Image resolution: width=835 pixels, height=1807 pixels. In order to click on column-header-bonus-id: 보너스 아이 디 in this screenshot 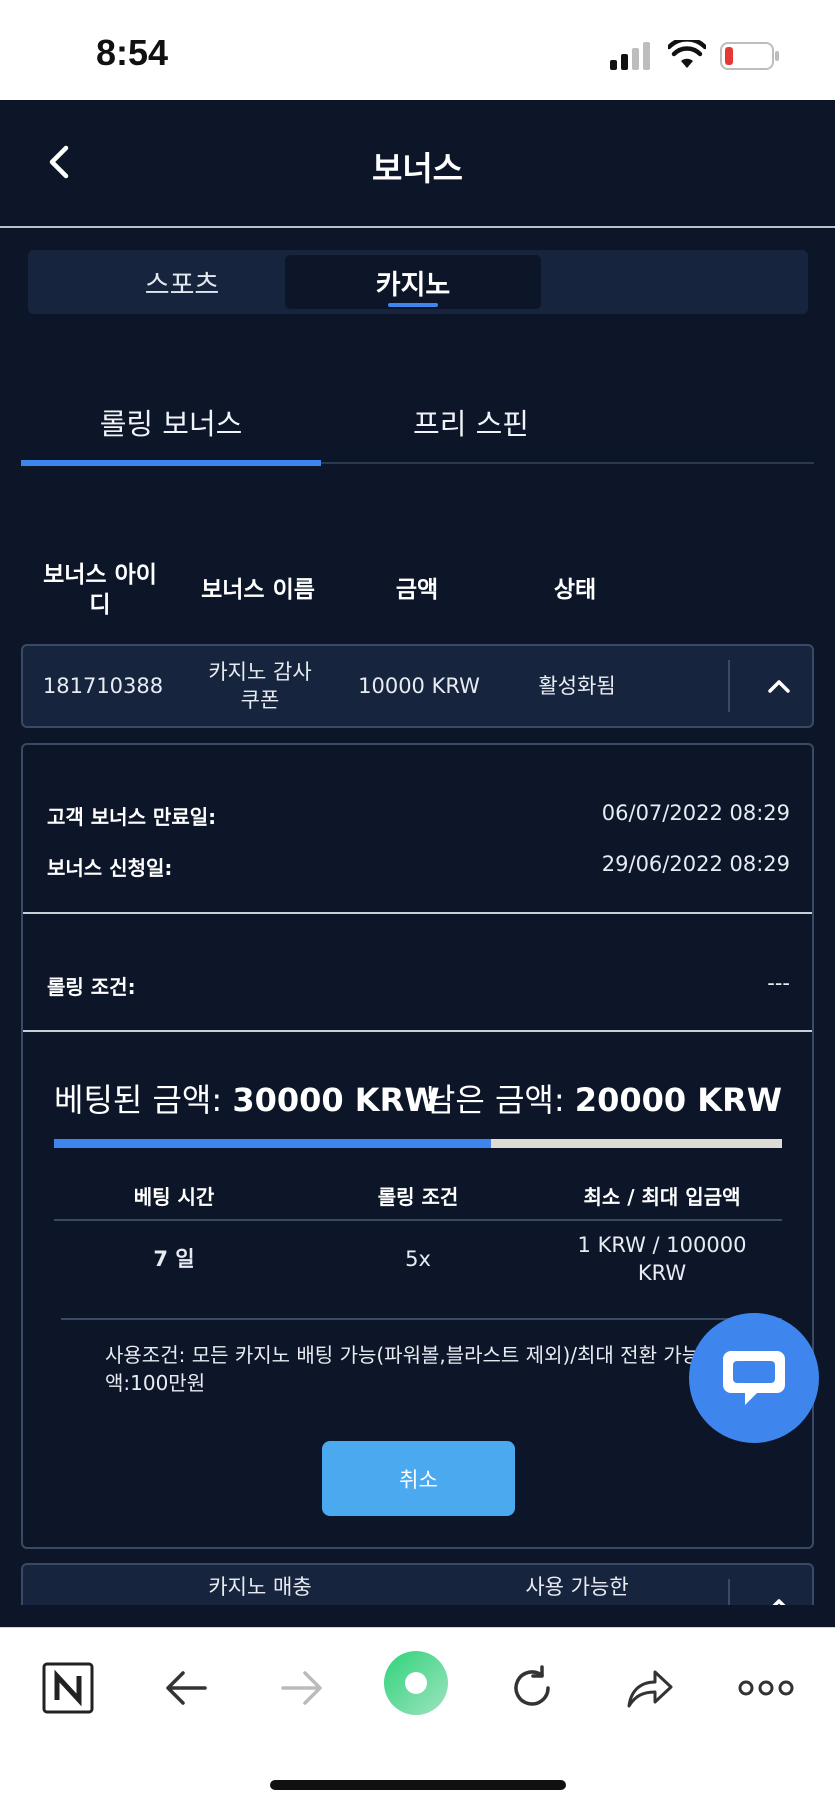, I will do `click(100, 590)`.